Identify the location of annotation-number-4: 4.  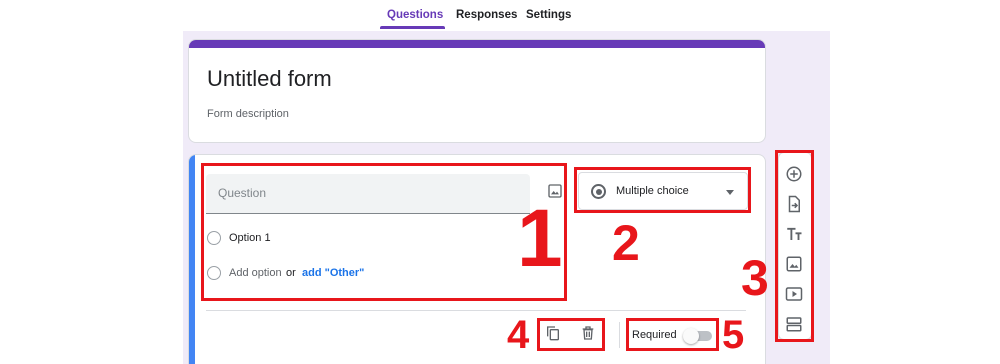
(518, 335).